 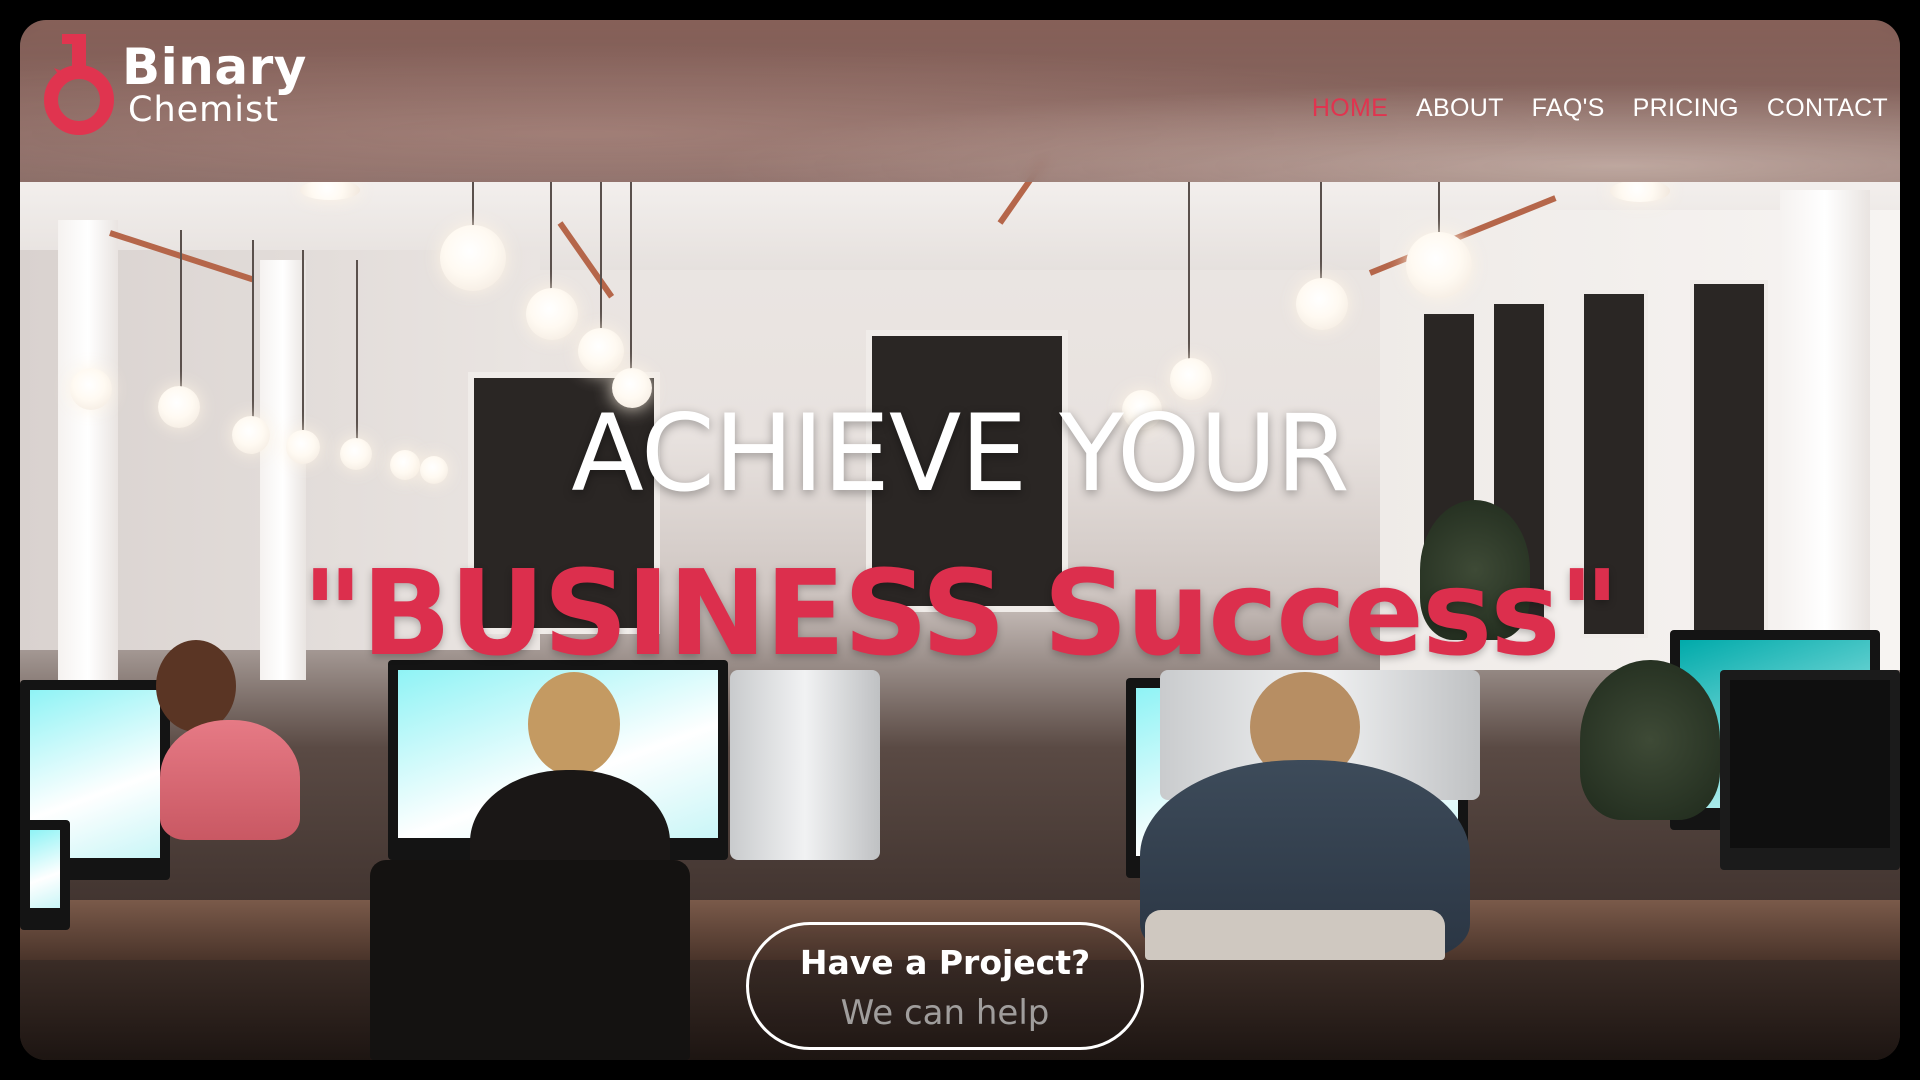 I want to click on nav-contact: CONTACT, so click(x=1827, y=108).